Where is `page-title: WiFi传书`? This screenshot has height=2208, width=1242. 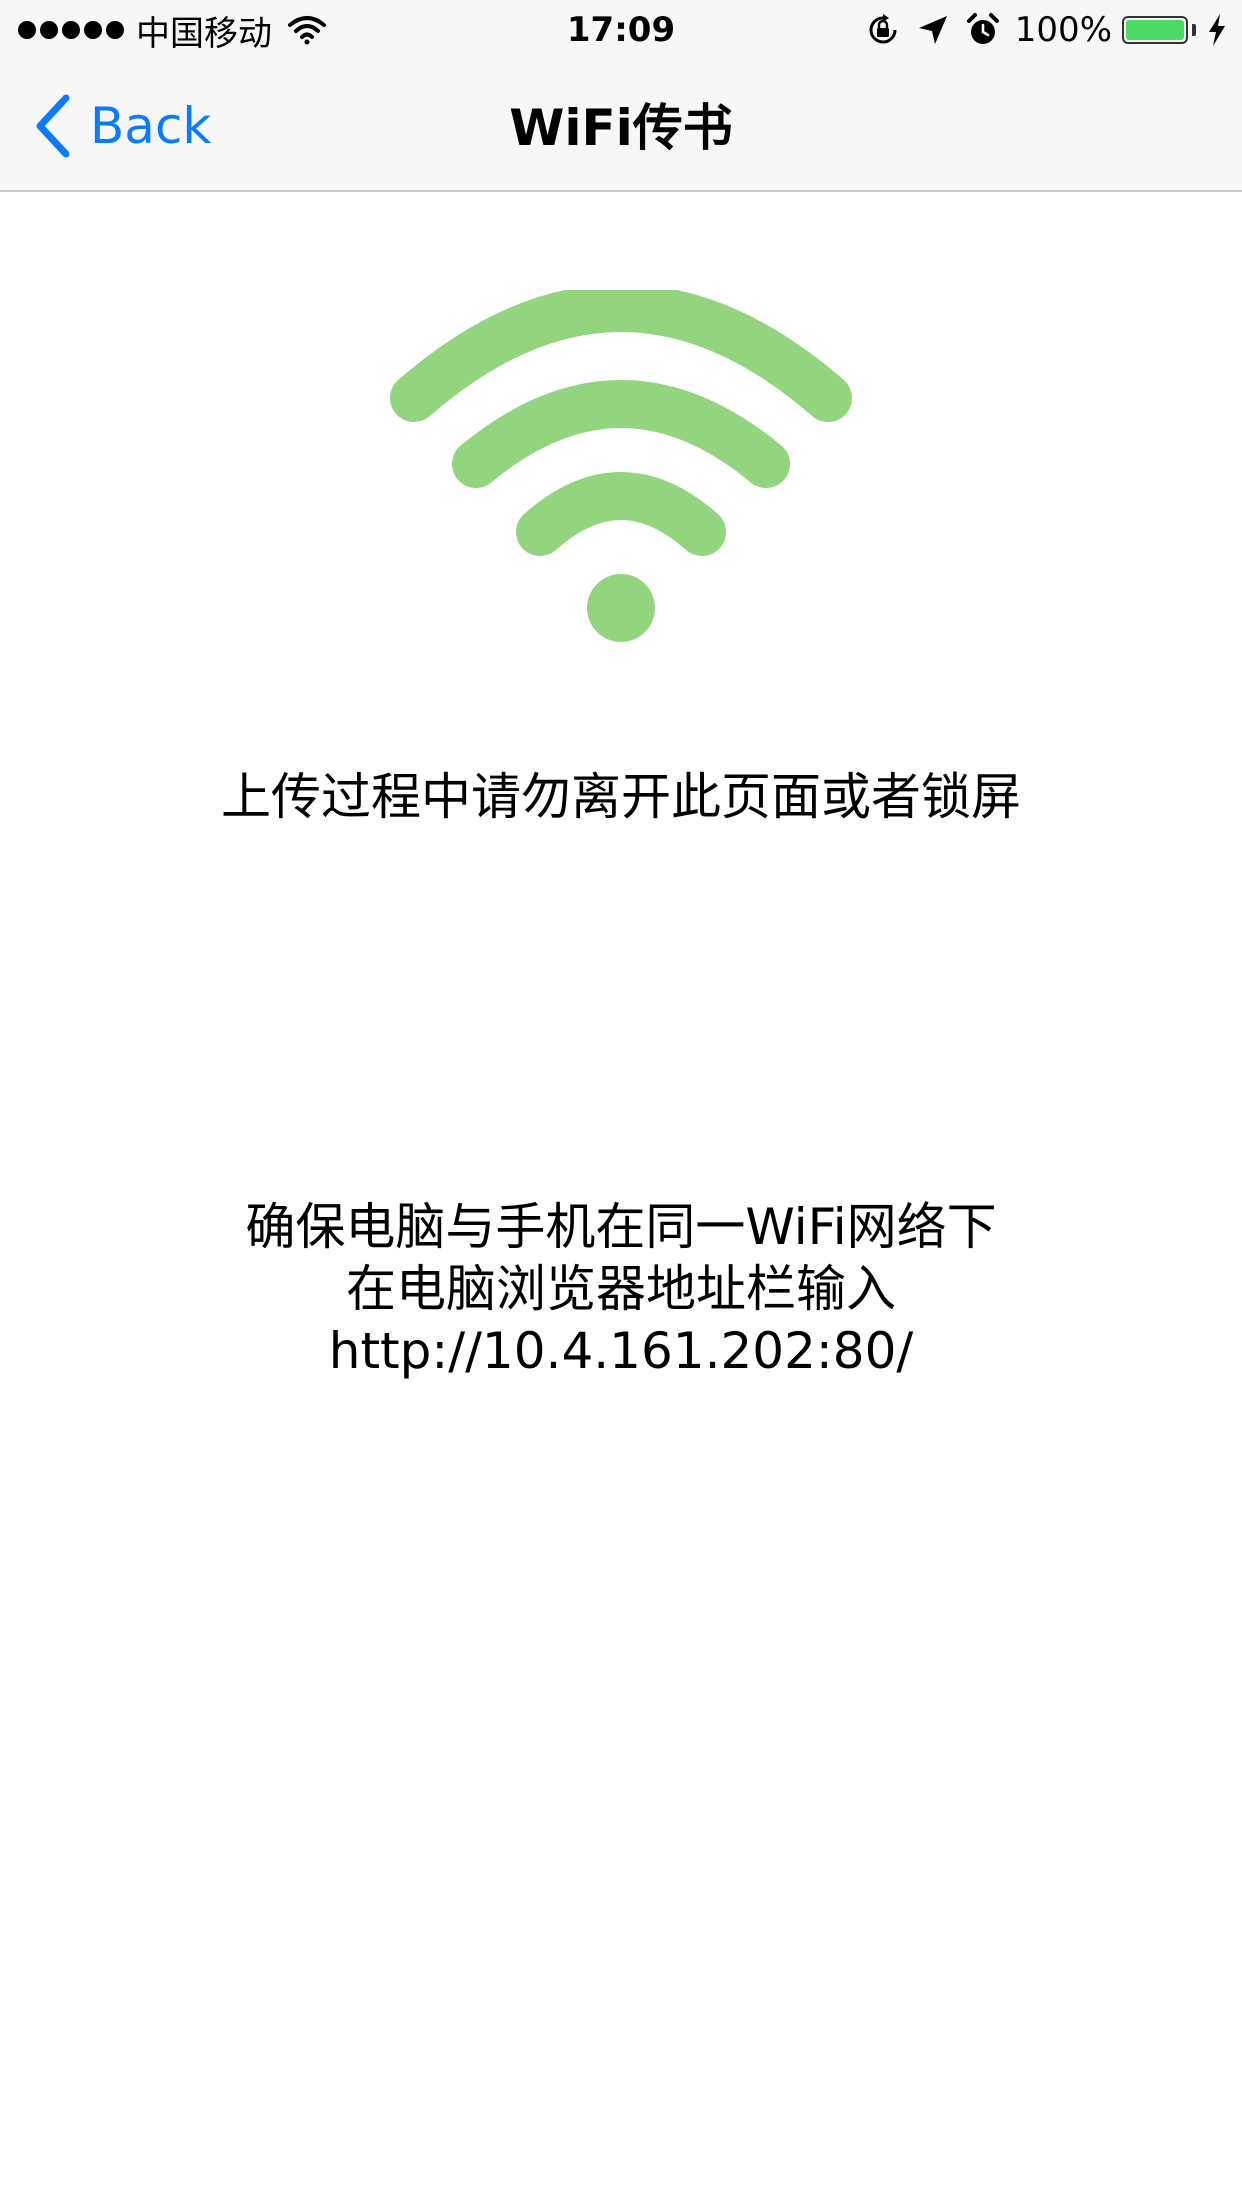
page-title: WiFi传书 is located at coordinates (621, 128).